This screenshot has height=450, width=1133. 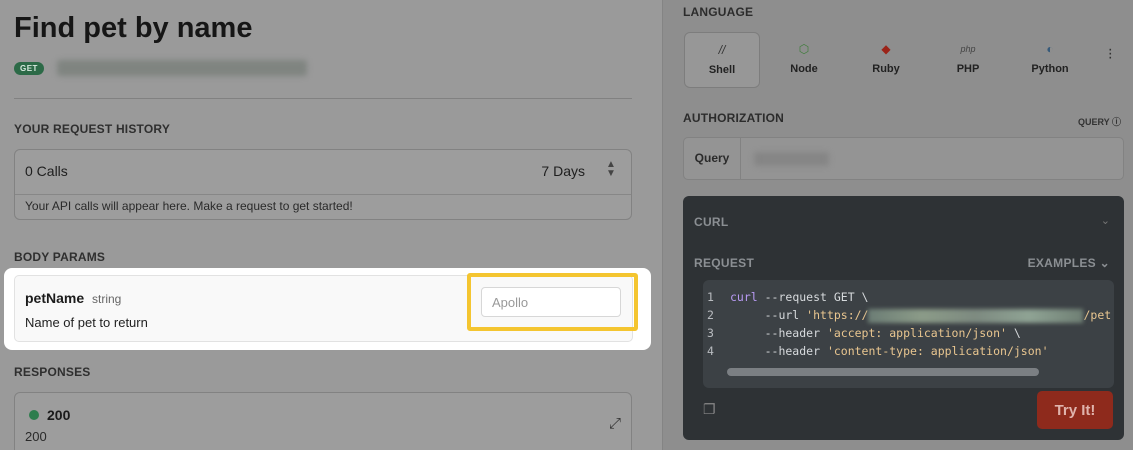 I want to click on code-string: 'content-type: application/json', so click(x=937, y=351).